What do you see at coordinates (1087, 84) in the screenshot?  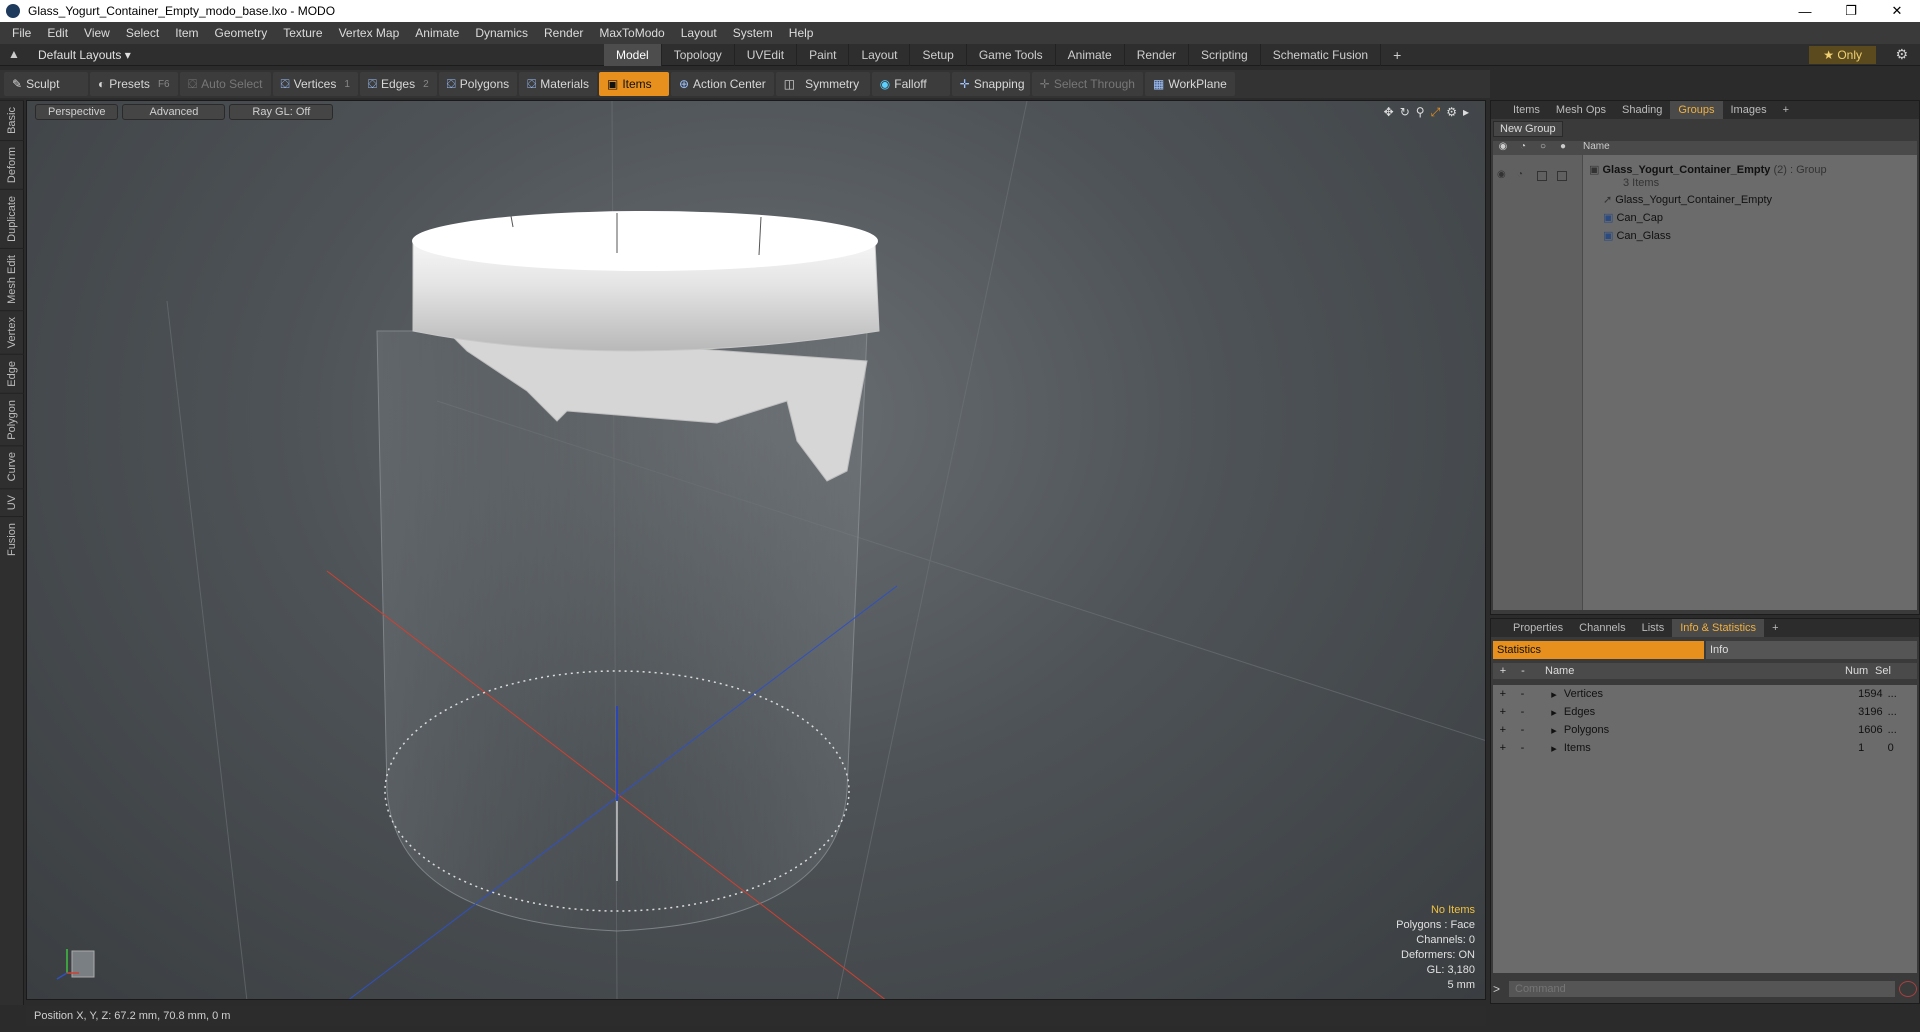 I see `select-through-button: ✛ Select Through` at bounding box center [1087, 84].